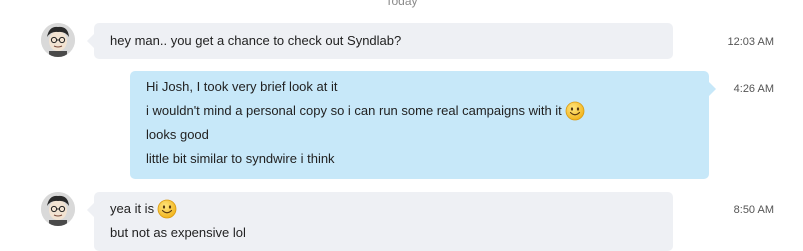 This screenshot has width=803, height=251. Describe the element at coordinates (401, 4) in the screenshot. I see `day-divider: Today` at that location.